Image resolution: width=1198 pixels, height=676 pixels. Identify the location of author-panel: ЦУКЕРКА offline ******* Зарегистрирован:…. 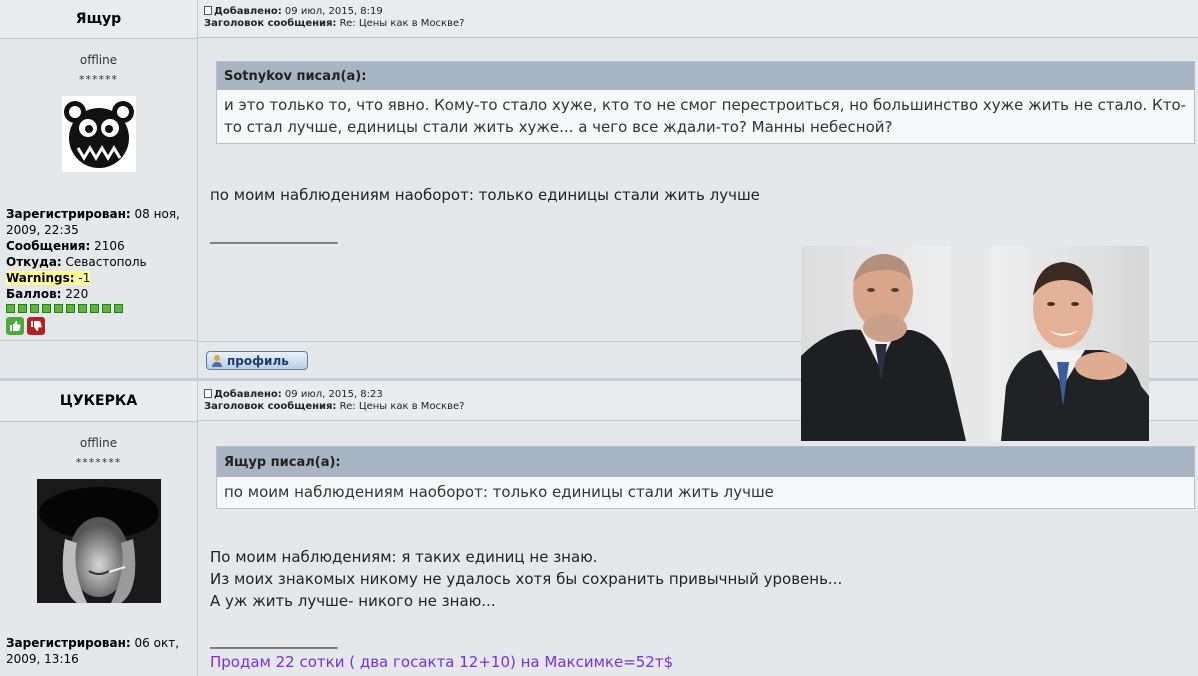
(99, 528).